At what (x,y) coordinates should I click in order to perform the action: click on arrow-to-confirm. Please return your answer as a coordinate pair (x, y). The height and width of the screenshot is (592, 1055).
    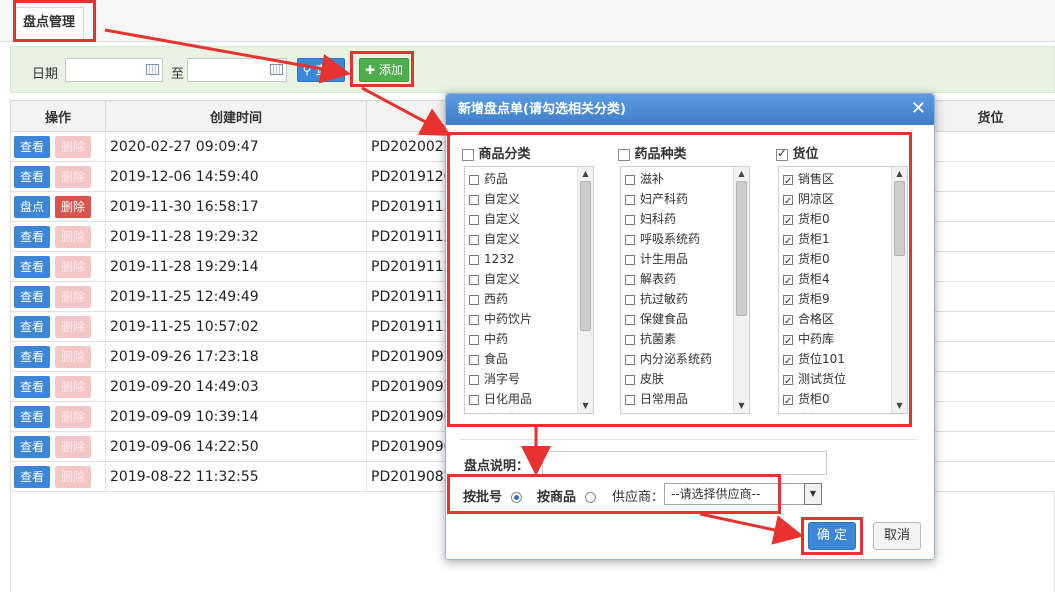
    Looking at the image, I should click on (751, 528).